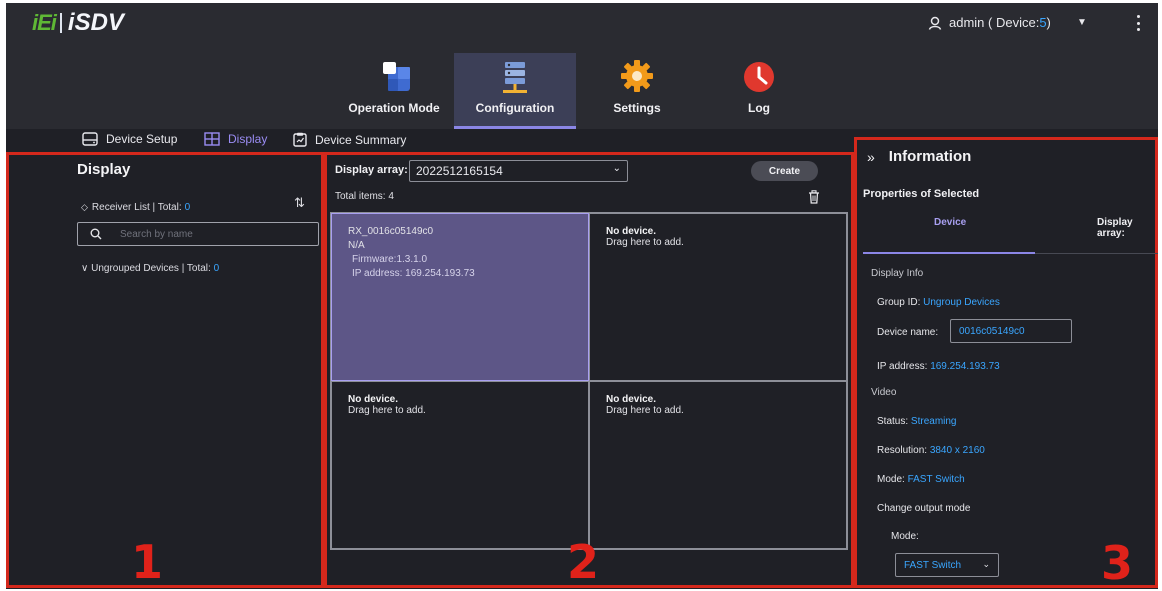  Describe the element at coordinates (187, 207) in the screenshot. I see `receiver-total: 0` at that location.